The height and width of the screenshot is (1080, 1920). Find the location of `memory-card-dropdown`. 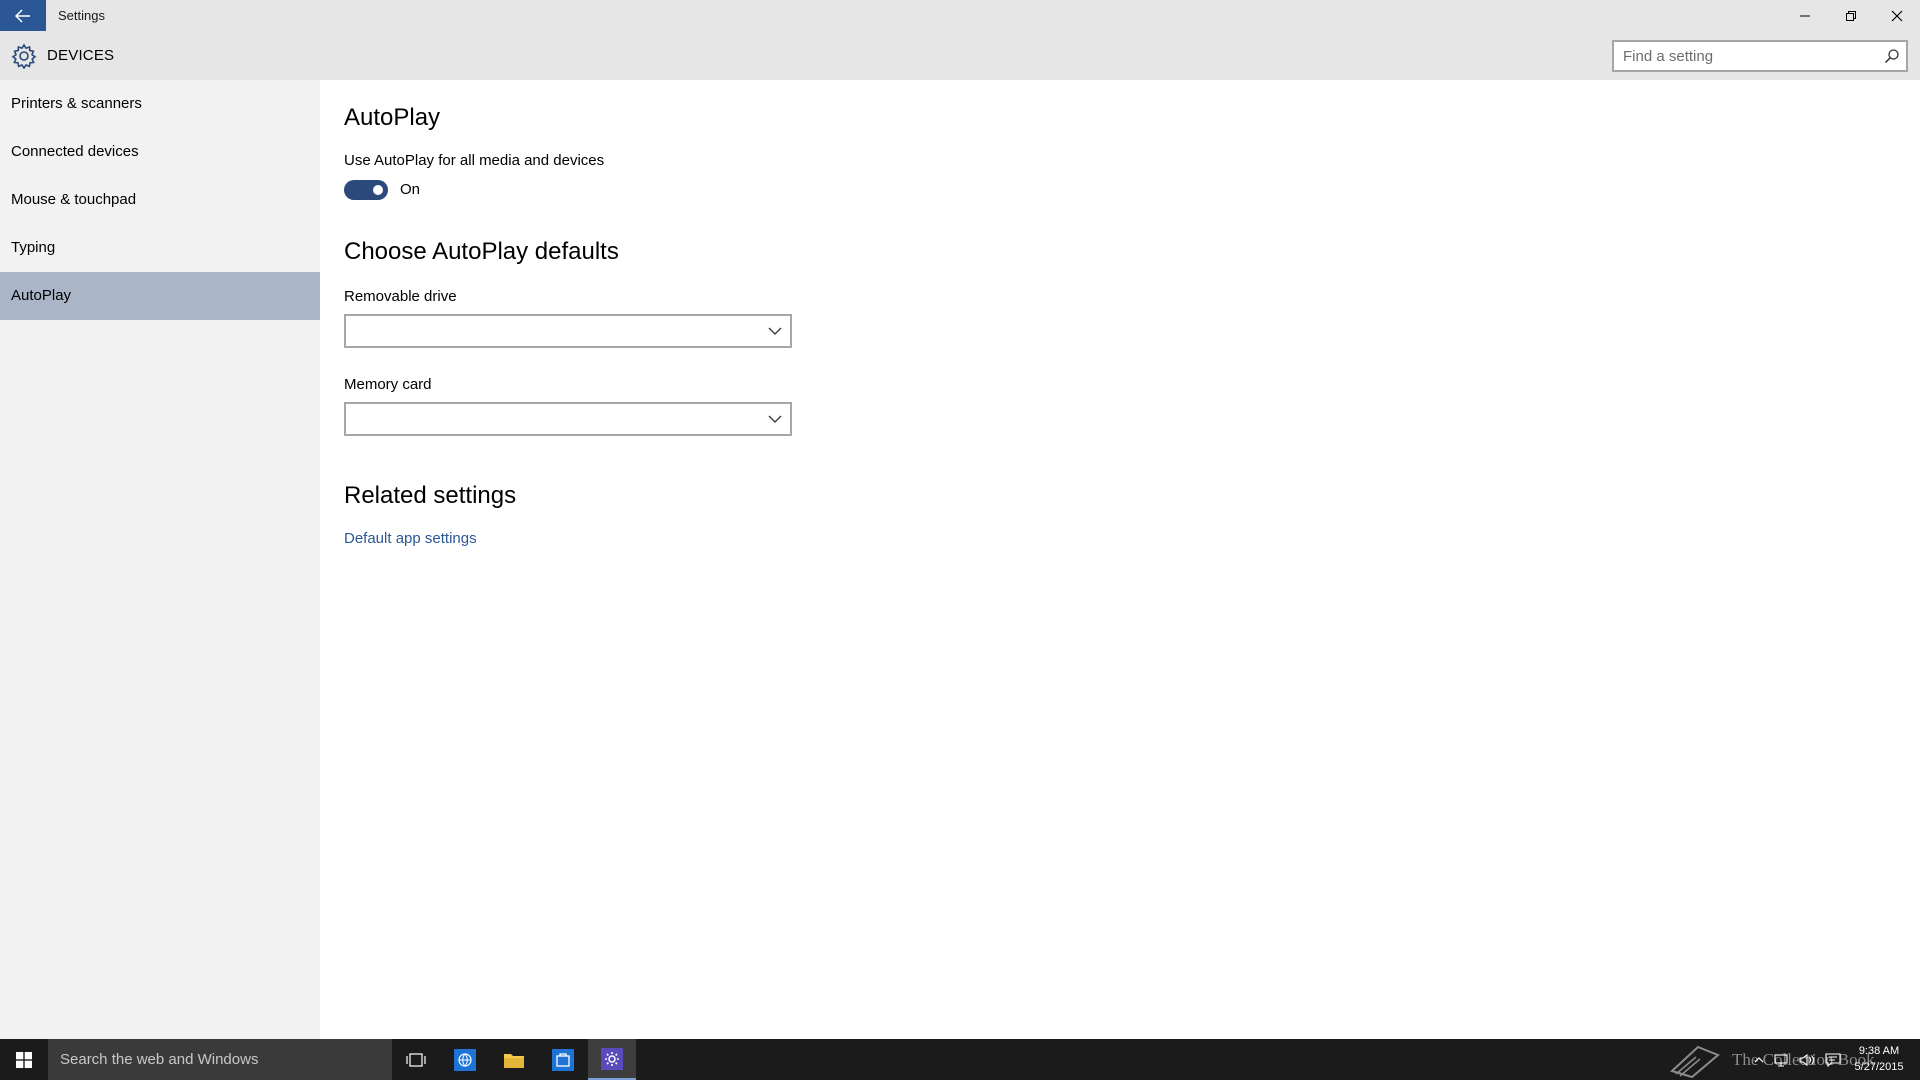

memory-card-dropdown is located at coordinates (568, 419).